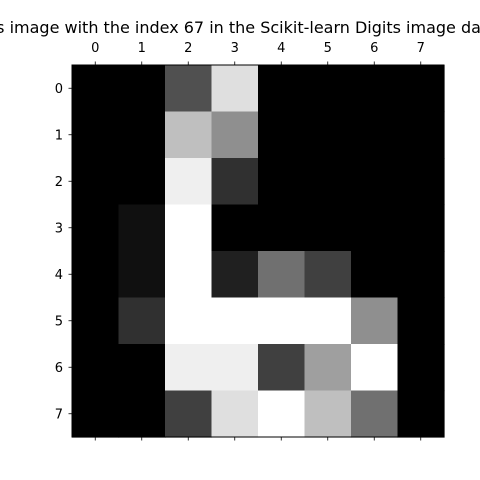 The height and width of the screenshot is (480, 480). I want to click on pixel-cell-r0-c3, so click(235, 89).